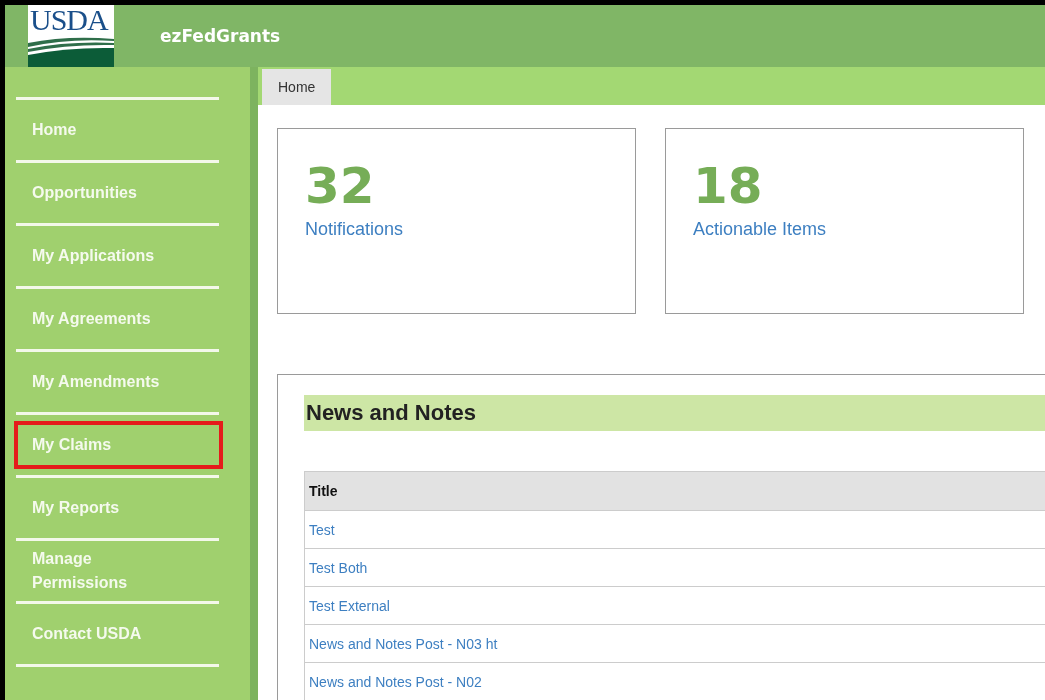 The image size is (1045, 700). What do you see at coordinates (118, 445) in the screenshot?
I see `sidebar-item: My Claims` at bounding box center [118, 445].